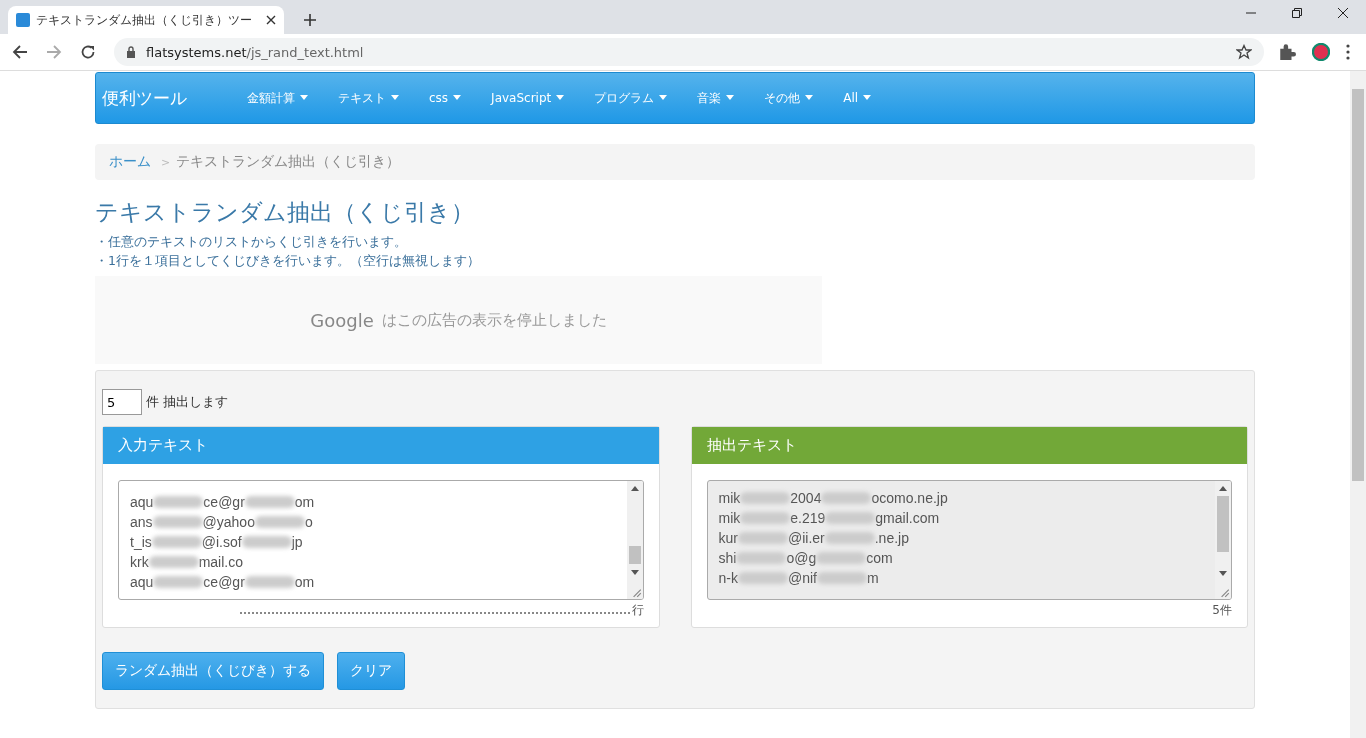  What do you see at coordinates (368, 98) in the screenshot?
I see `nav-menu-item: テキスト` at bounding box center [368, 98].